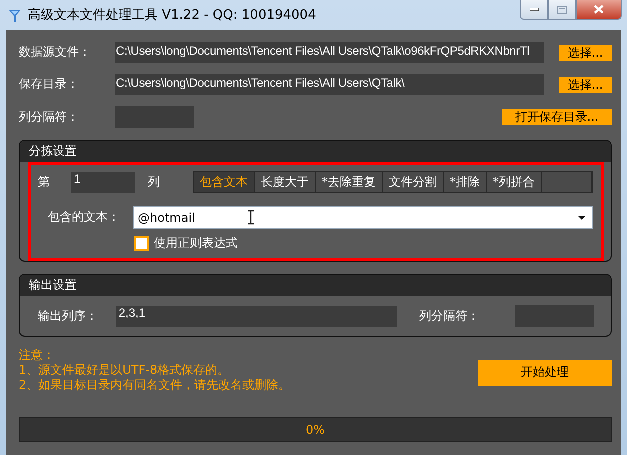 The height and width of the screenshot is (455, 627). I want to click on tab: *去除重复, so click(349, 182).